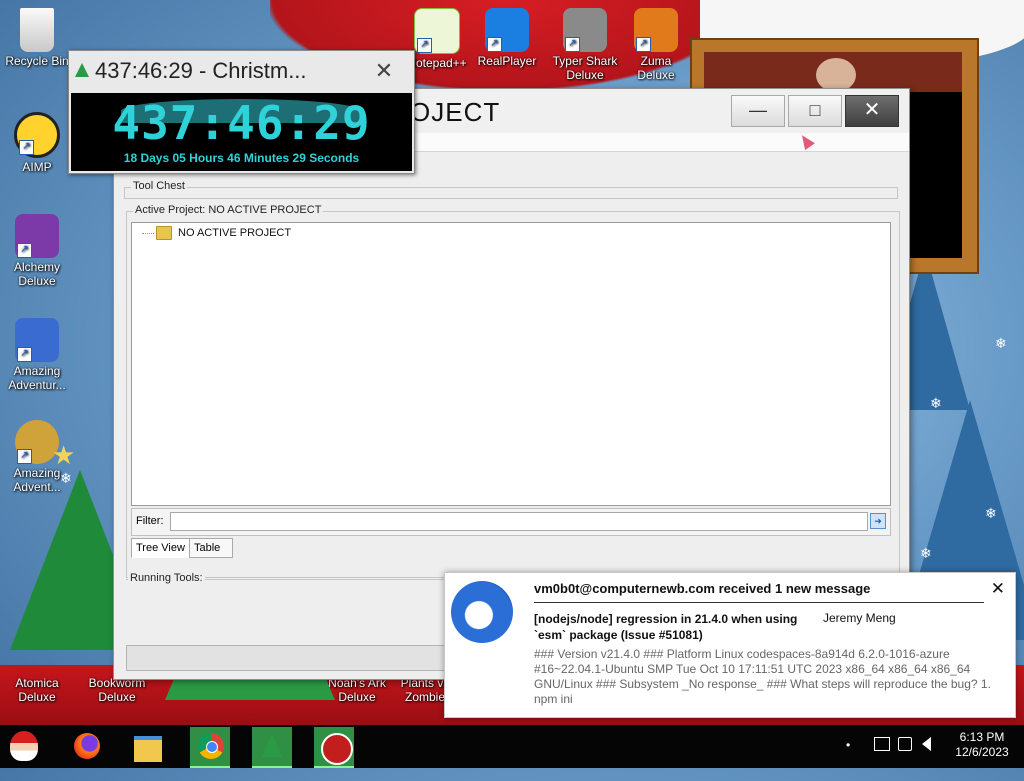 The height and width of the screenshot is (781, 1024). Describe the element at coordinates (37, 340) in the screenshot. I see `diamond-icon: ↗` at that location.